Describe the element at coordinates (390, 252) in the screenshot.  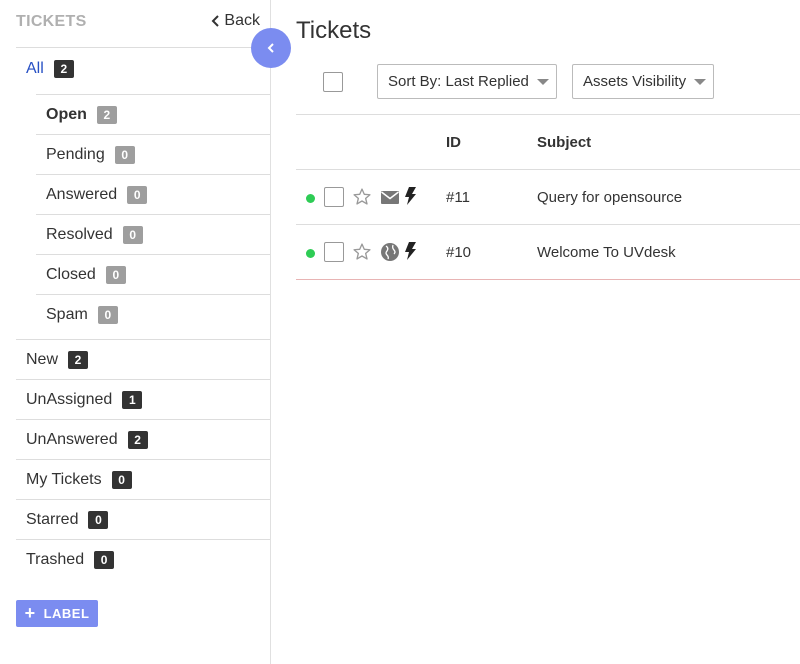
I see `globe-icon` at that location.